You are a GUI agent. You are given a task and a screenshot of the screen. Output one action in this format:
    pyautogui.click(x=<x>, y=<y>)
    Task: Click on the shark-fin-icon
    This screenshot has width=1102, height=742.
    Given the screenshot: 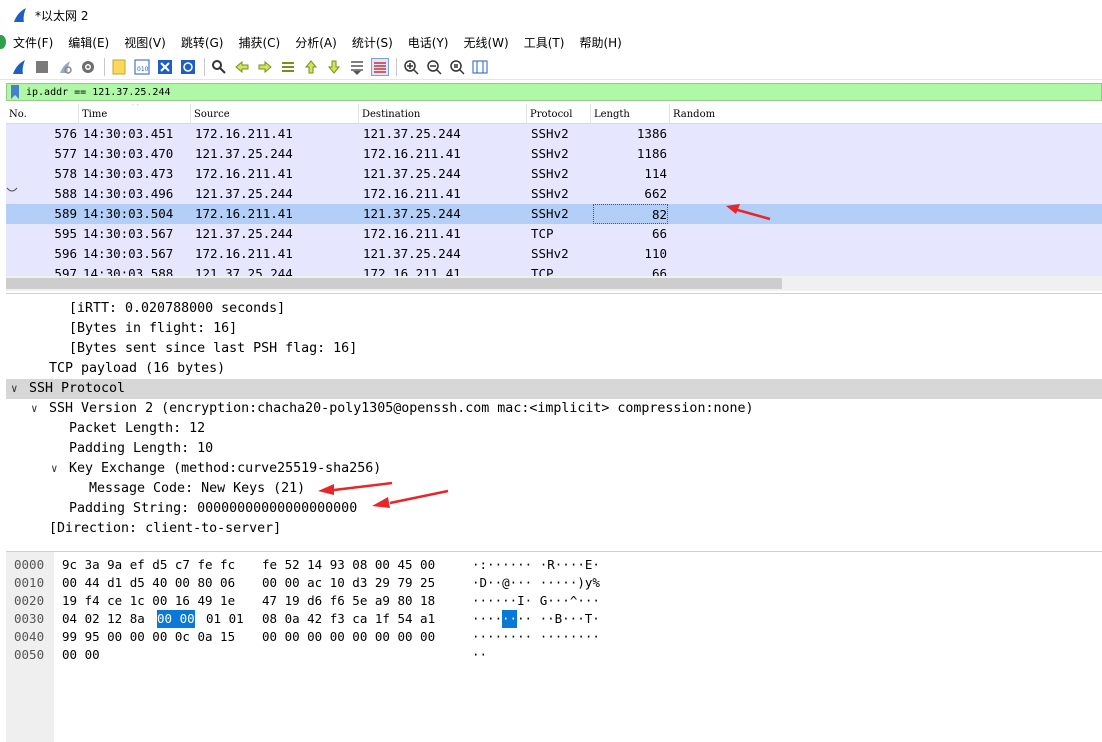 What is the action you would take?
    pyautogui.click(x=19, y=67)
    